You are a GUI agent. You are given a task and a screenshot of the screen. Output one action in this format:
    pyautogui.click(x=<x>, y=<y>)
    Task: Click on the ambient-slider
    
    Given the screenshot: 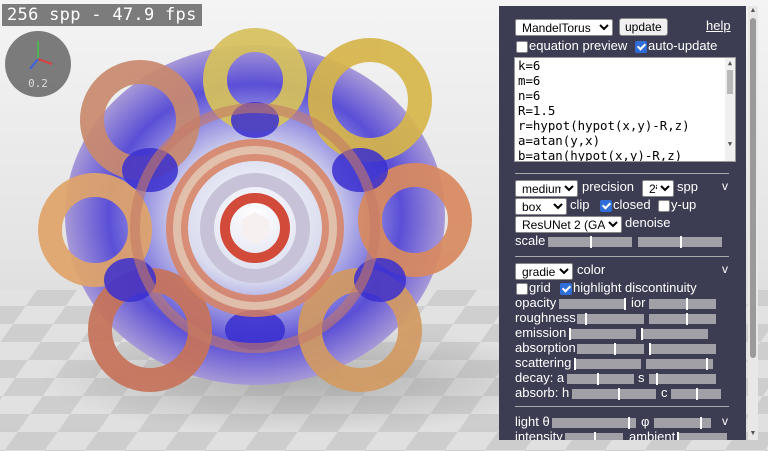 What is the action you would take?
    pyautogui.click(x=702, y=436)
    